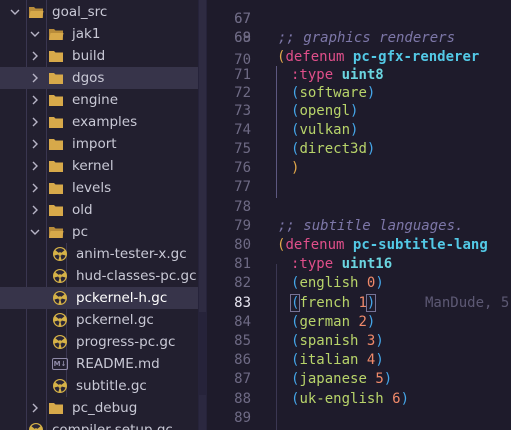 This screenshot has height=430, width=511. Describe the element at coordinates (103, 144) in the screenshot. I see `tree-folder-import: import` at that location.